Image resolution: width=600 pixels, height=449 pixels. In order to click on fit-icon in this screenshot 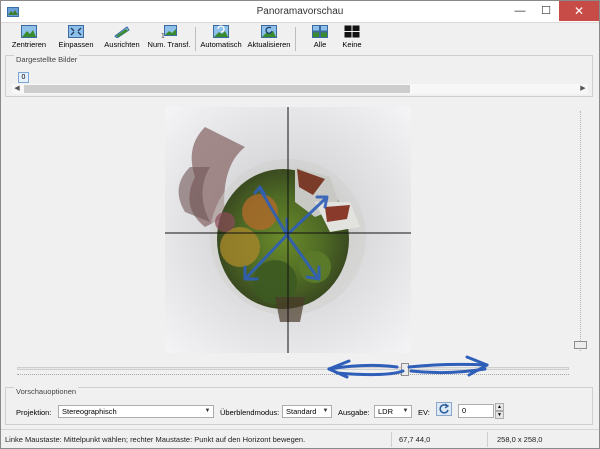, I will do `click(76, 31)`.